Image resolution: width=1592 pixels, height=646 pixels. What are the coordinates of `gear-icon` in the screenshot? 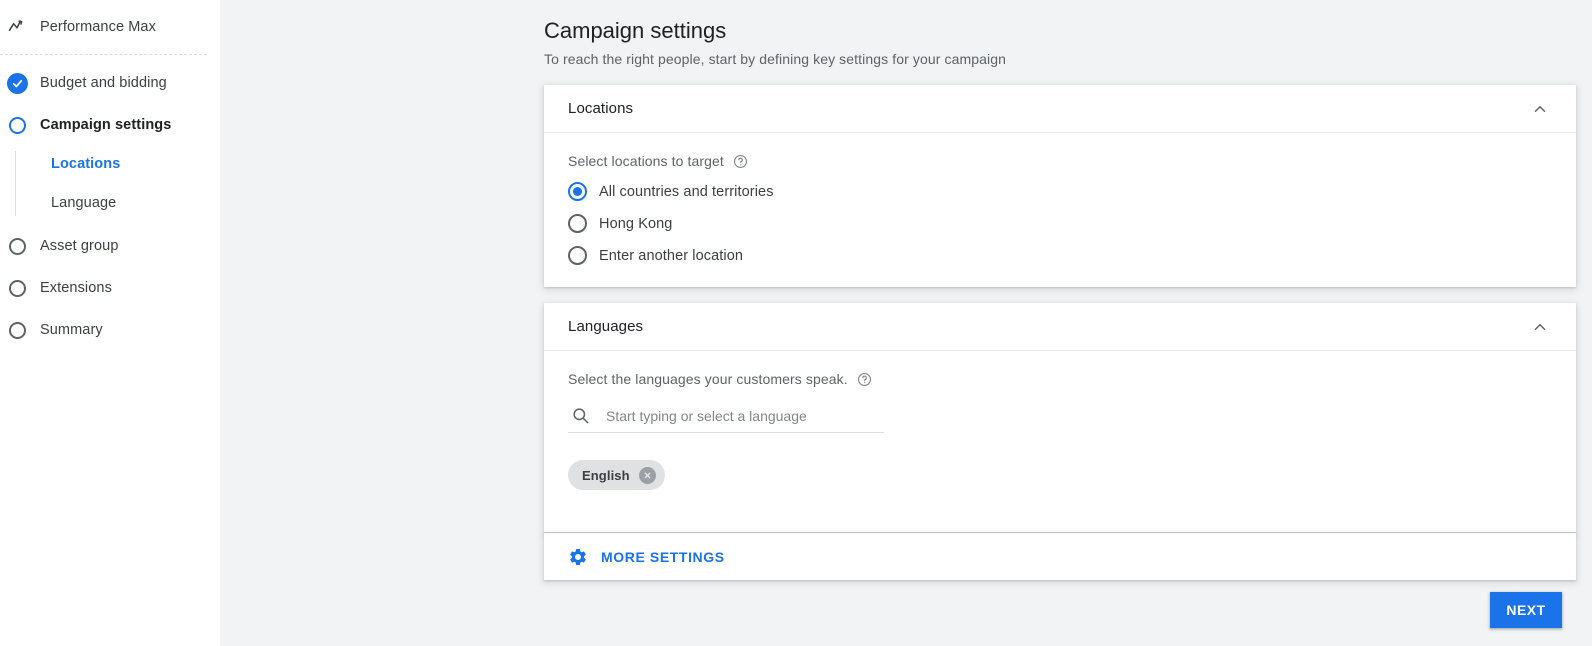 It's located at (578, 557).